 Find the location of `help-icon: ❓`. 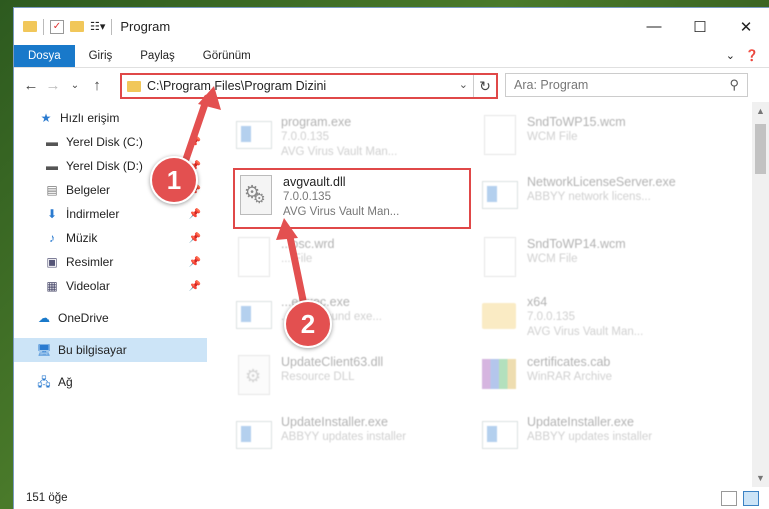

help-icon: ❓ is located at coordinates (752, 55).